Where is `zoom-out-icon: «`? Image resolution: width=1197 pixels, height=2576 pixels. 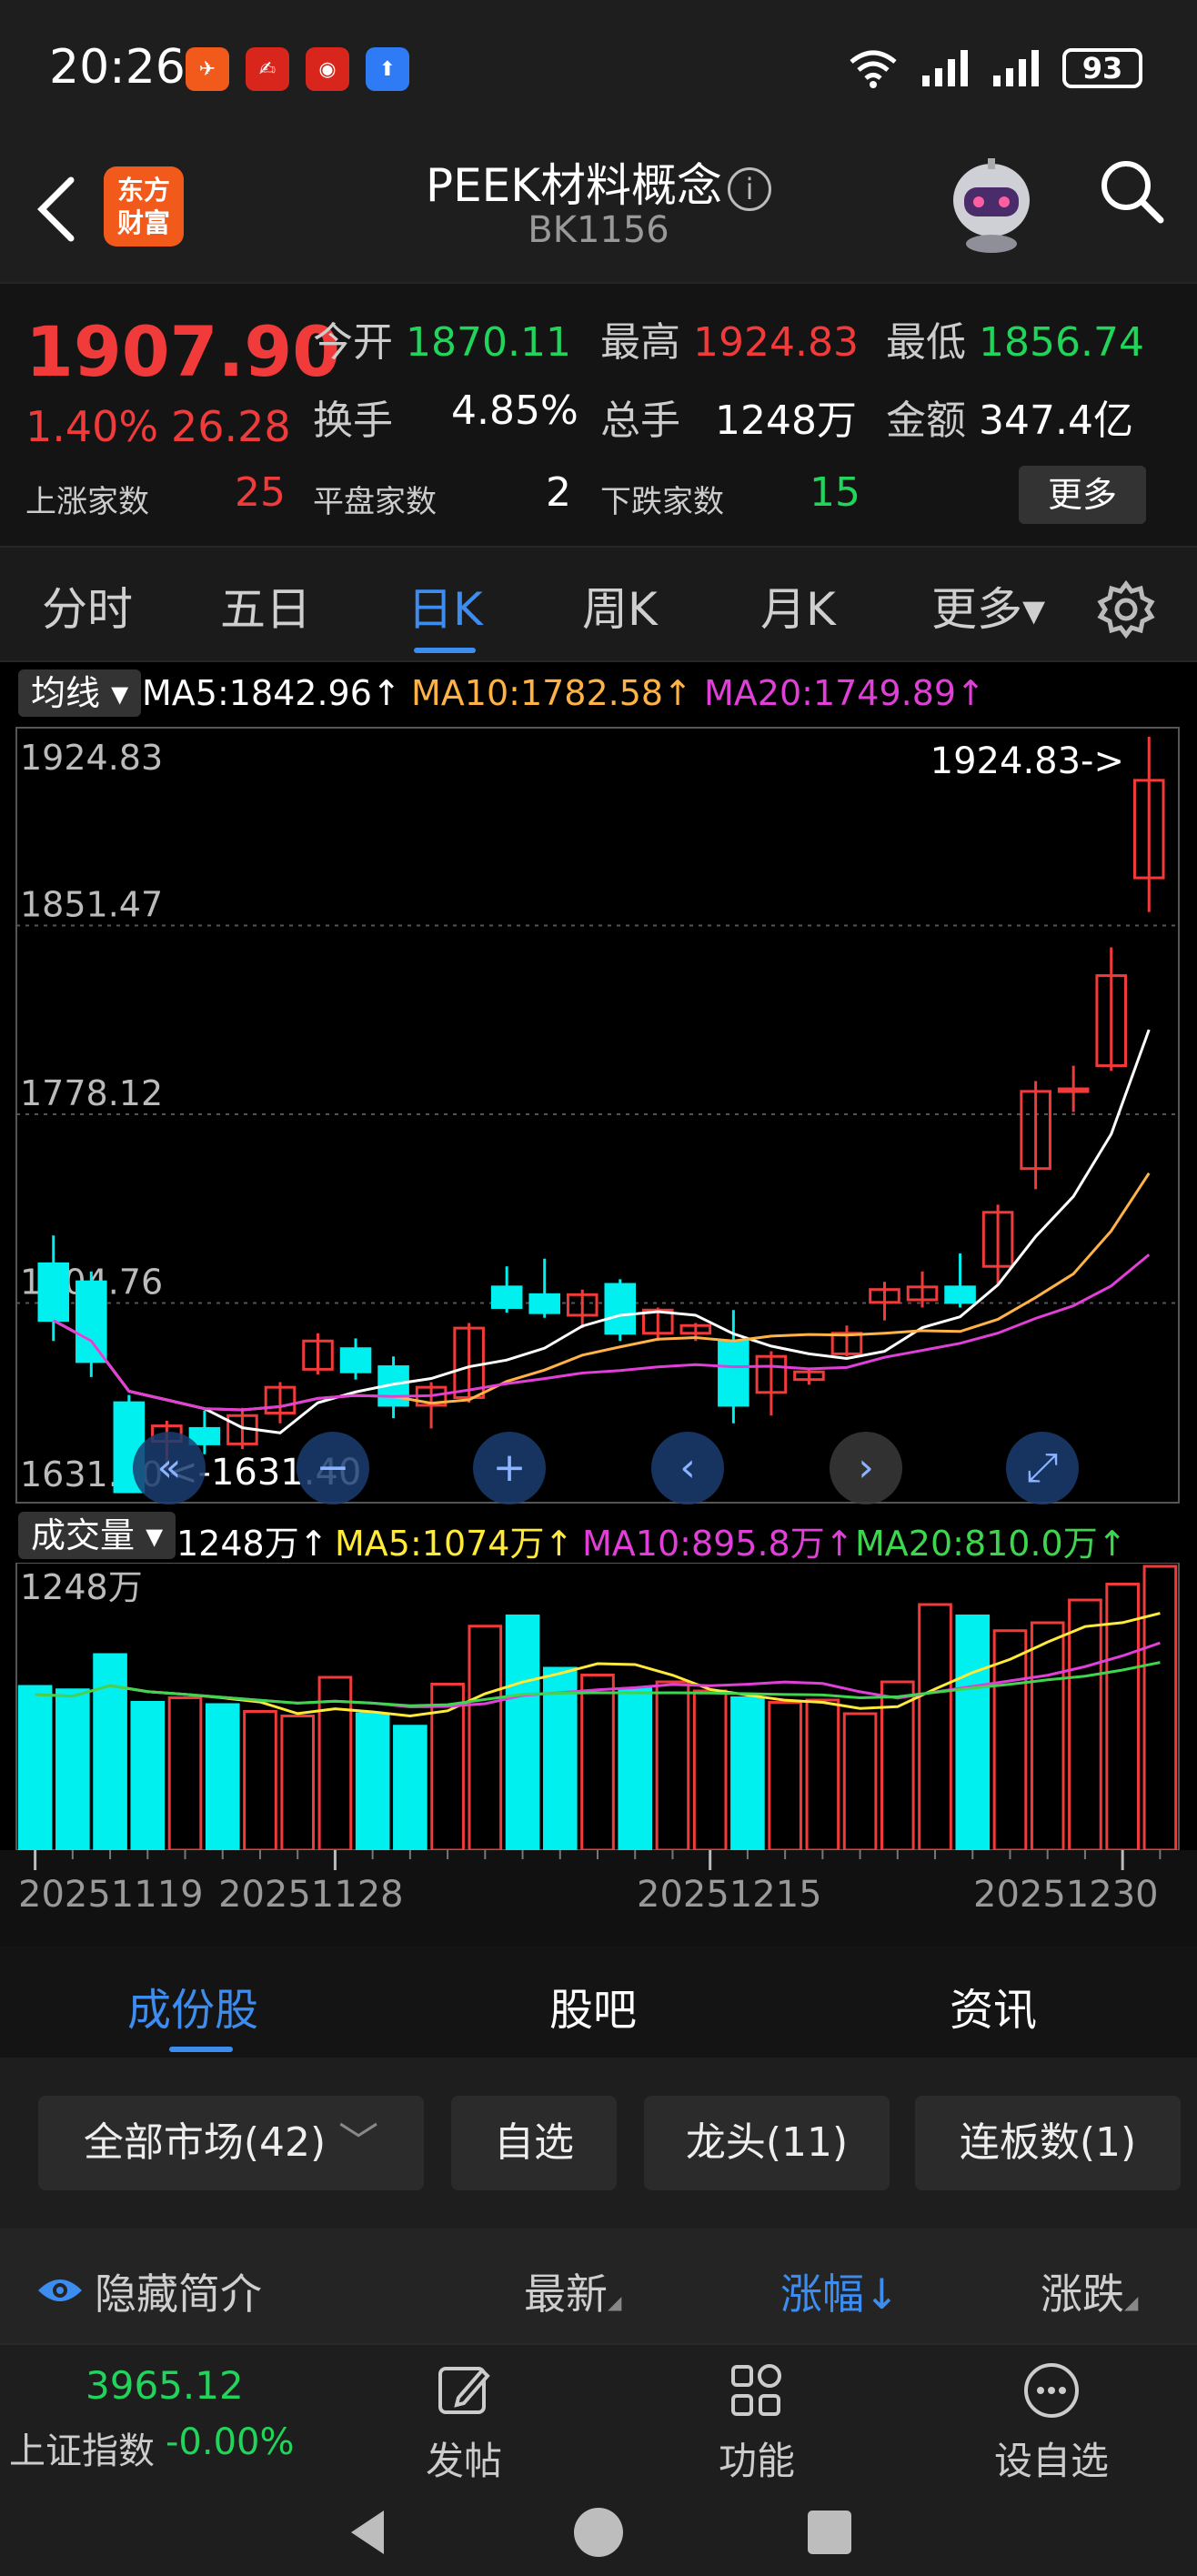
zoom-out-icon: « is located at coordinates (169, 1468).